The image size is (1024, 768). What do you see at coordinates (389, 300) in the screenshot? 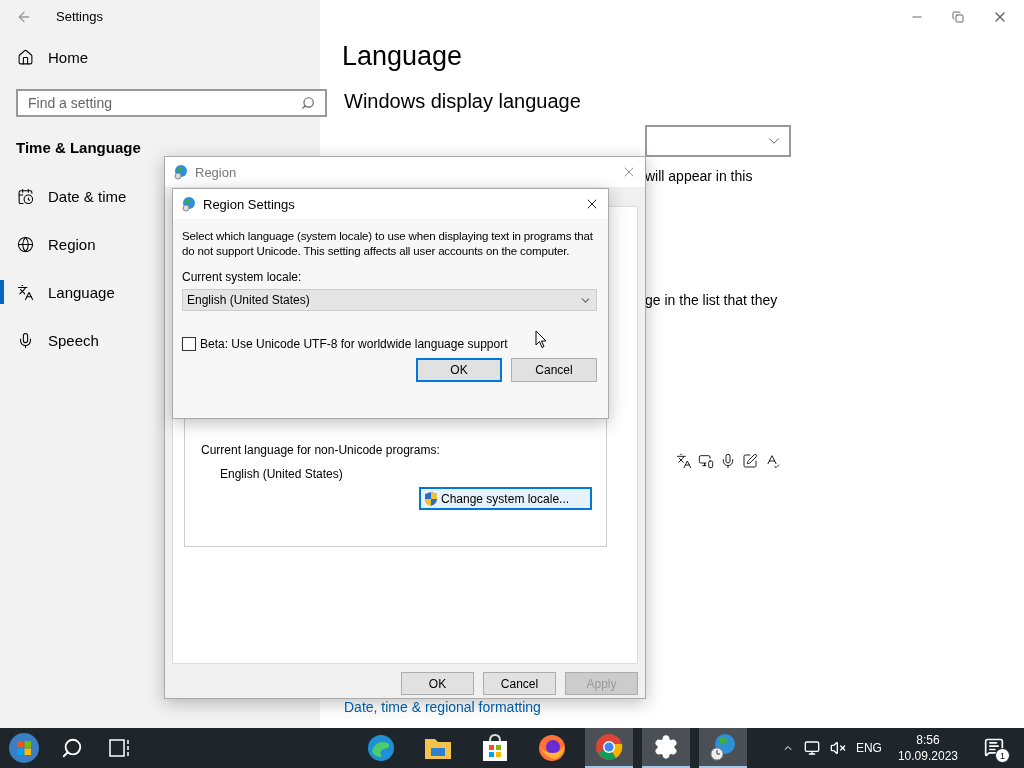
I see `locale-select: English (United States)` at bounding box center [389, 300].